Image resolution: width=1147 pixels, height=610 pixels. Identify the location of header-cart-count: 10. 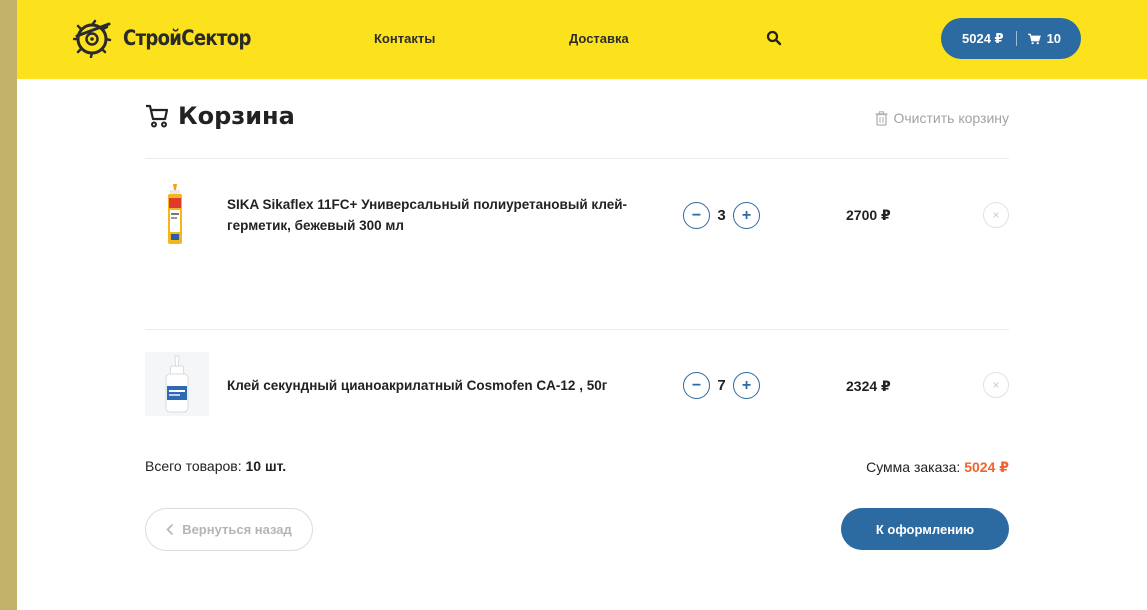
(1054, 38).